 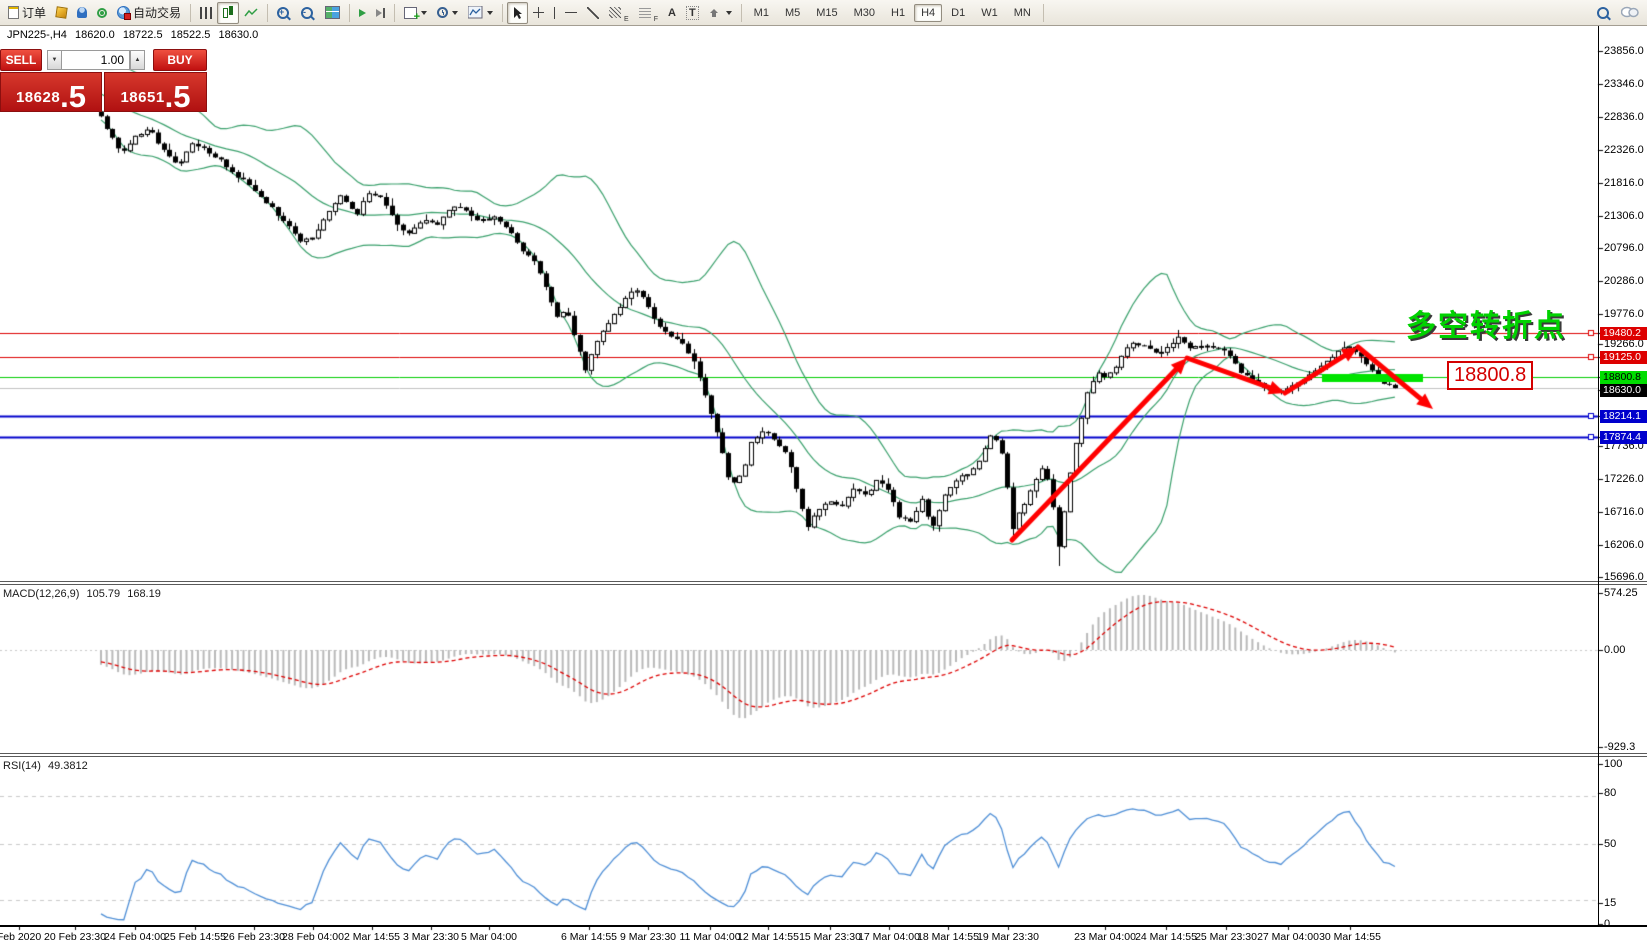 What do you see at coordinates (1486, 323) in the screenshot?
I see `annotation-text: 多空转折点` at bounding box center [1486, 323].